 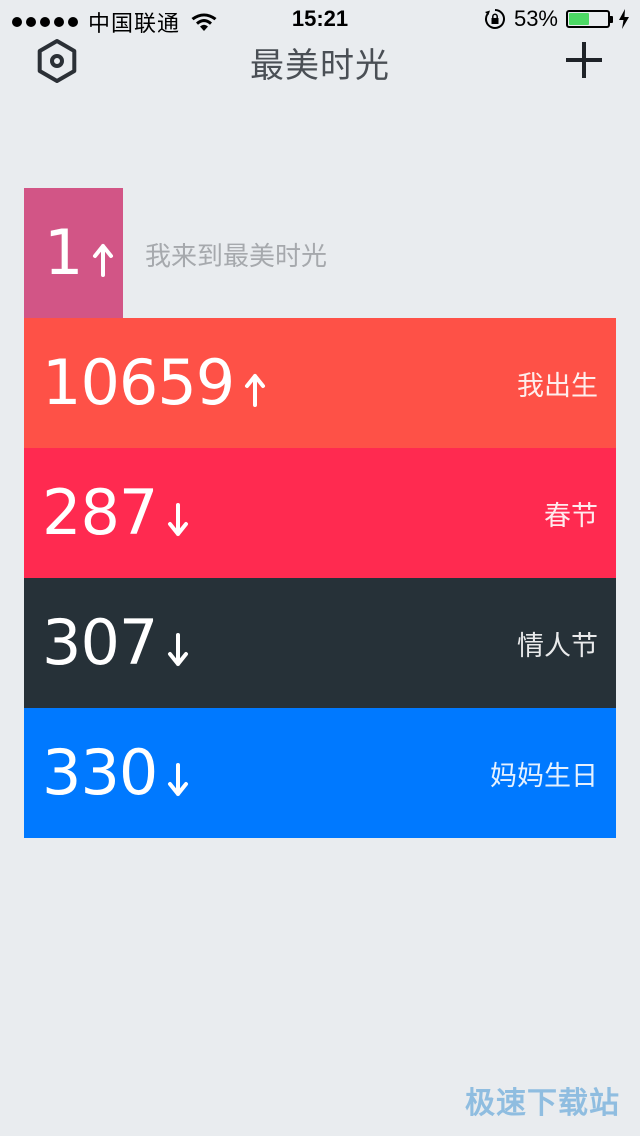 I want to click on charging-bolt-icon, so click(x=624, y=19).